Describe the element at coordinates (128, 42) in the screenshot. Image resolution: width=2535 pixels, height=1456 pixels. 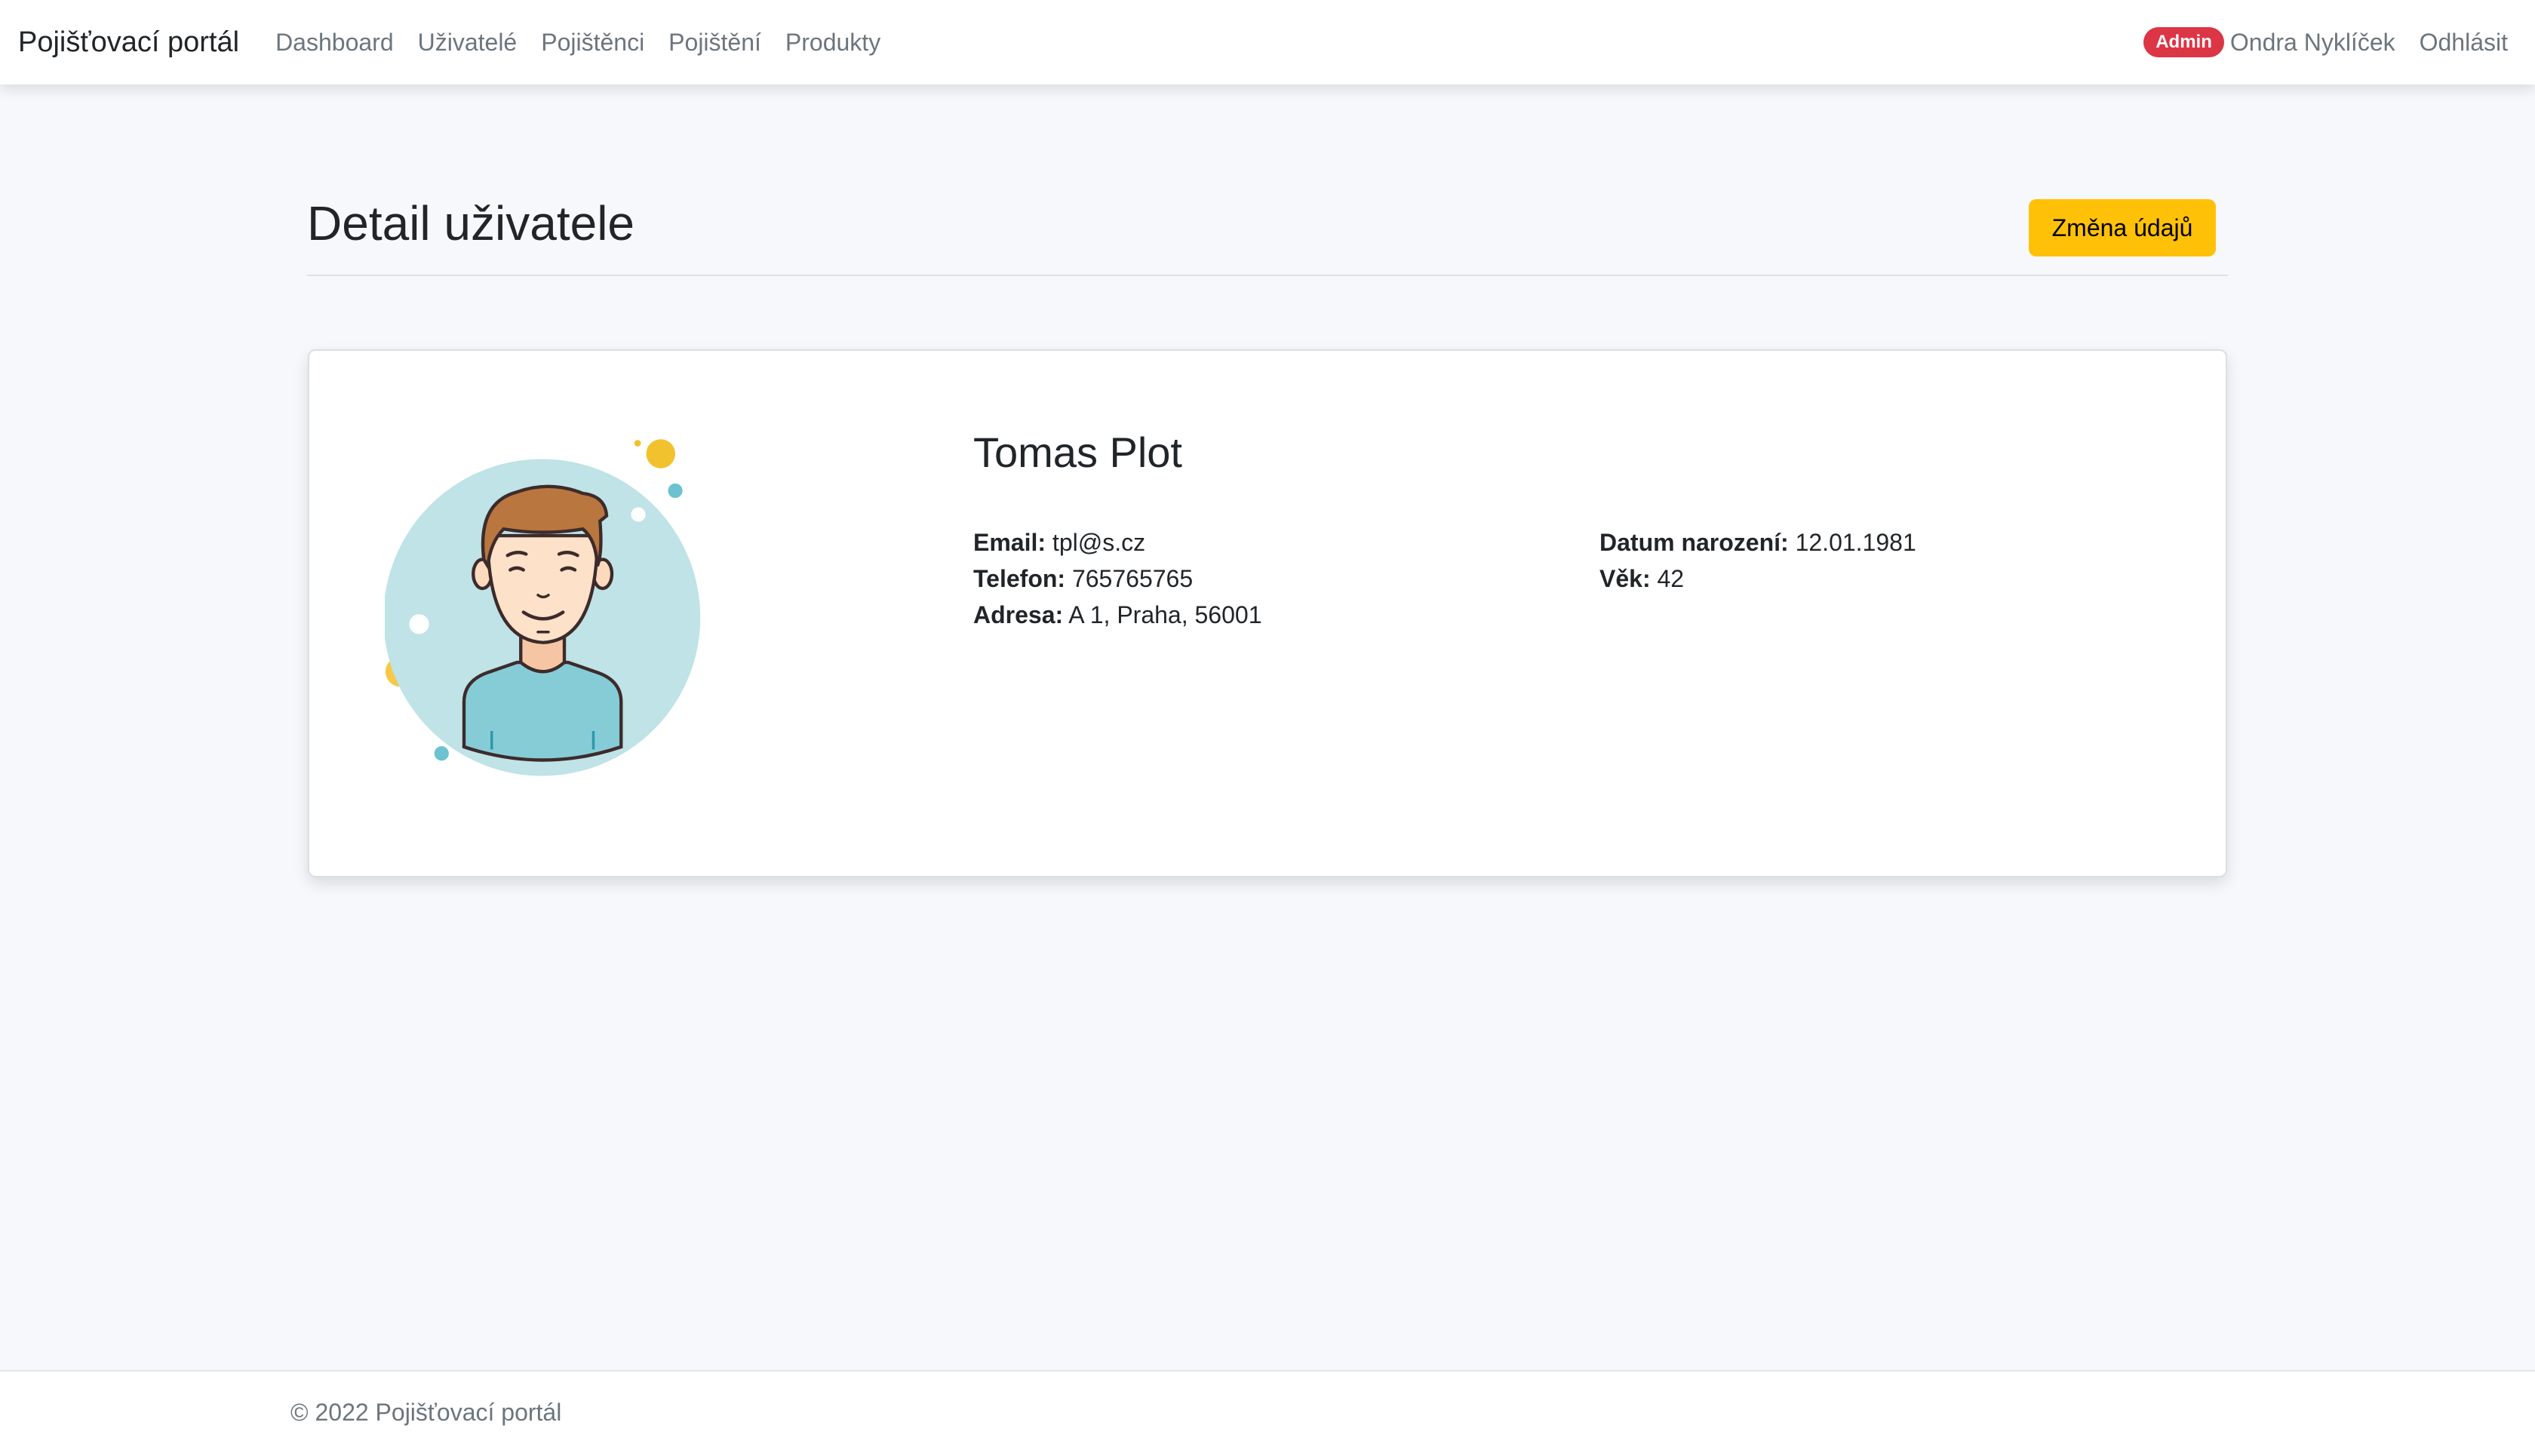
I see `brand-link: Pojišťovací portál` at that location.